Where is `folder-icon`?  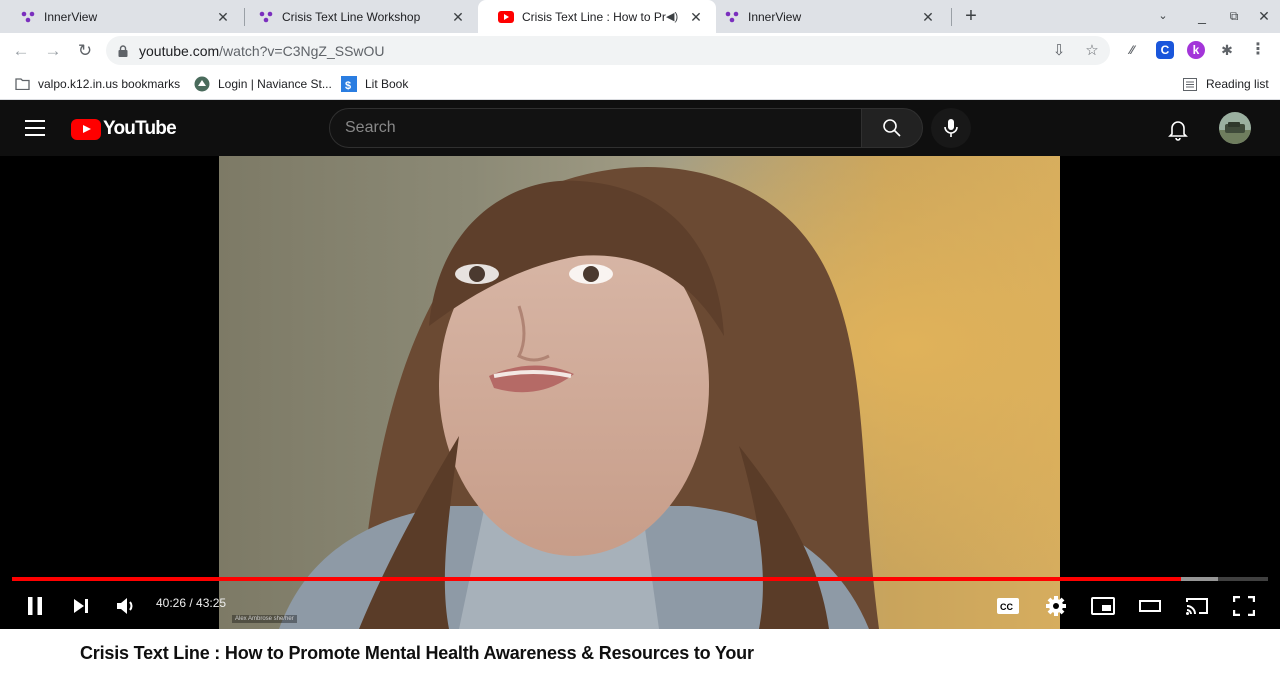 folder-icon is located at coordinates (22, 84).